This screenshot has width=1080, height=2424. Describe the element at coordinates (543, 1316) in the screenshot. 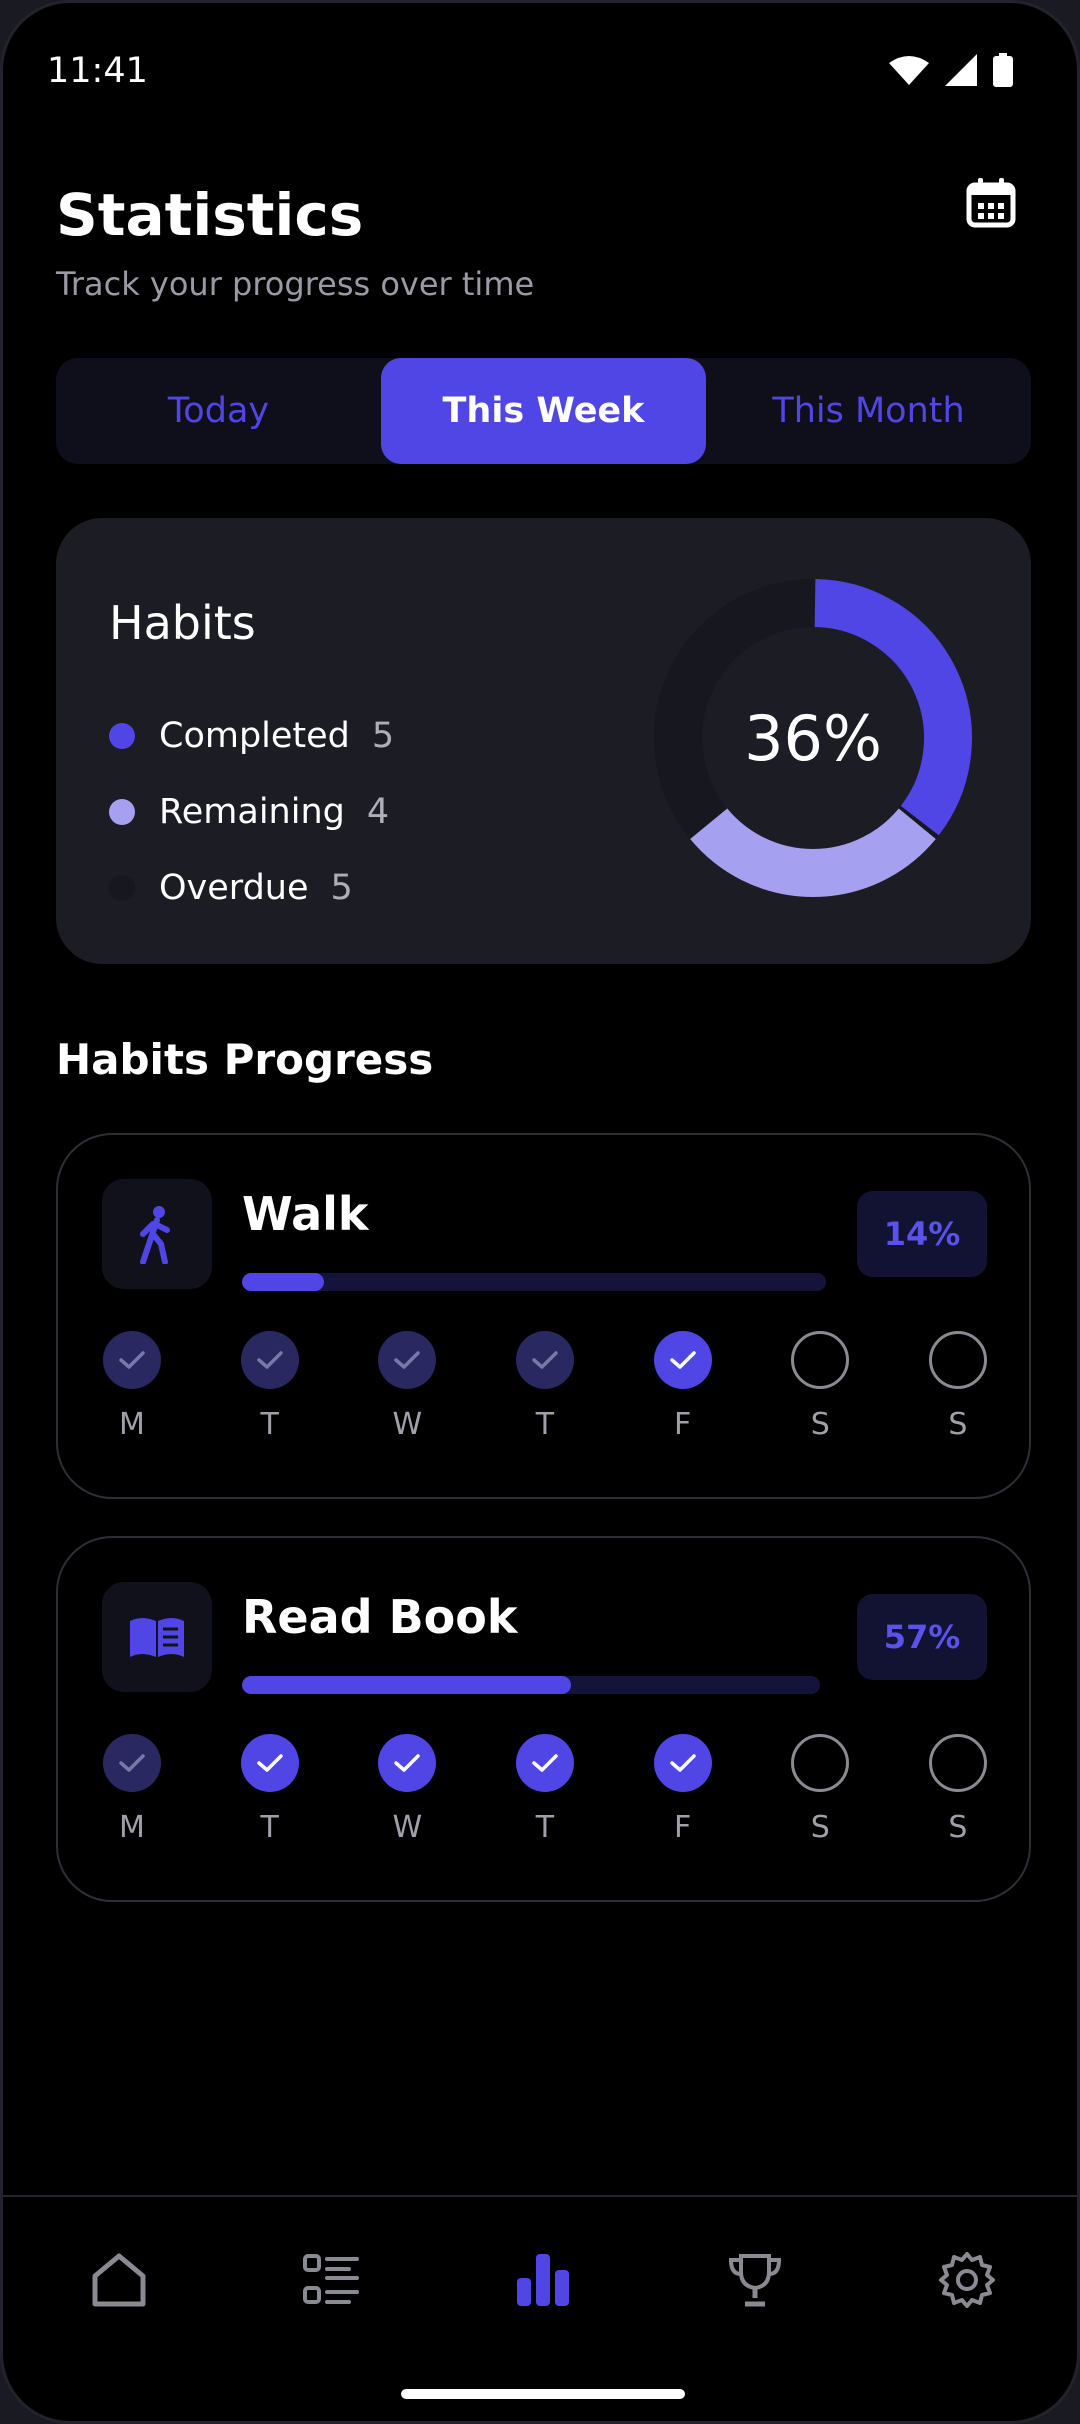

I see `habit-card-walk: Walk 14% M T W T F S S` at that location.